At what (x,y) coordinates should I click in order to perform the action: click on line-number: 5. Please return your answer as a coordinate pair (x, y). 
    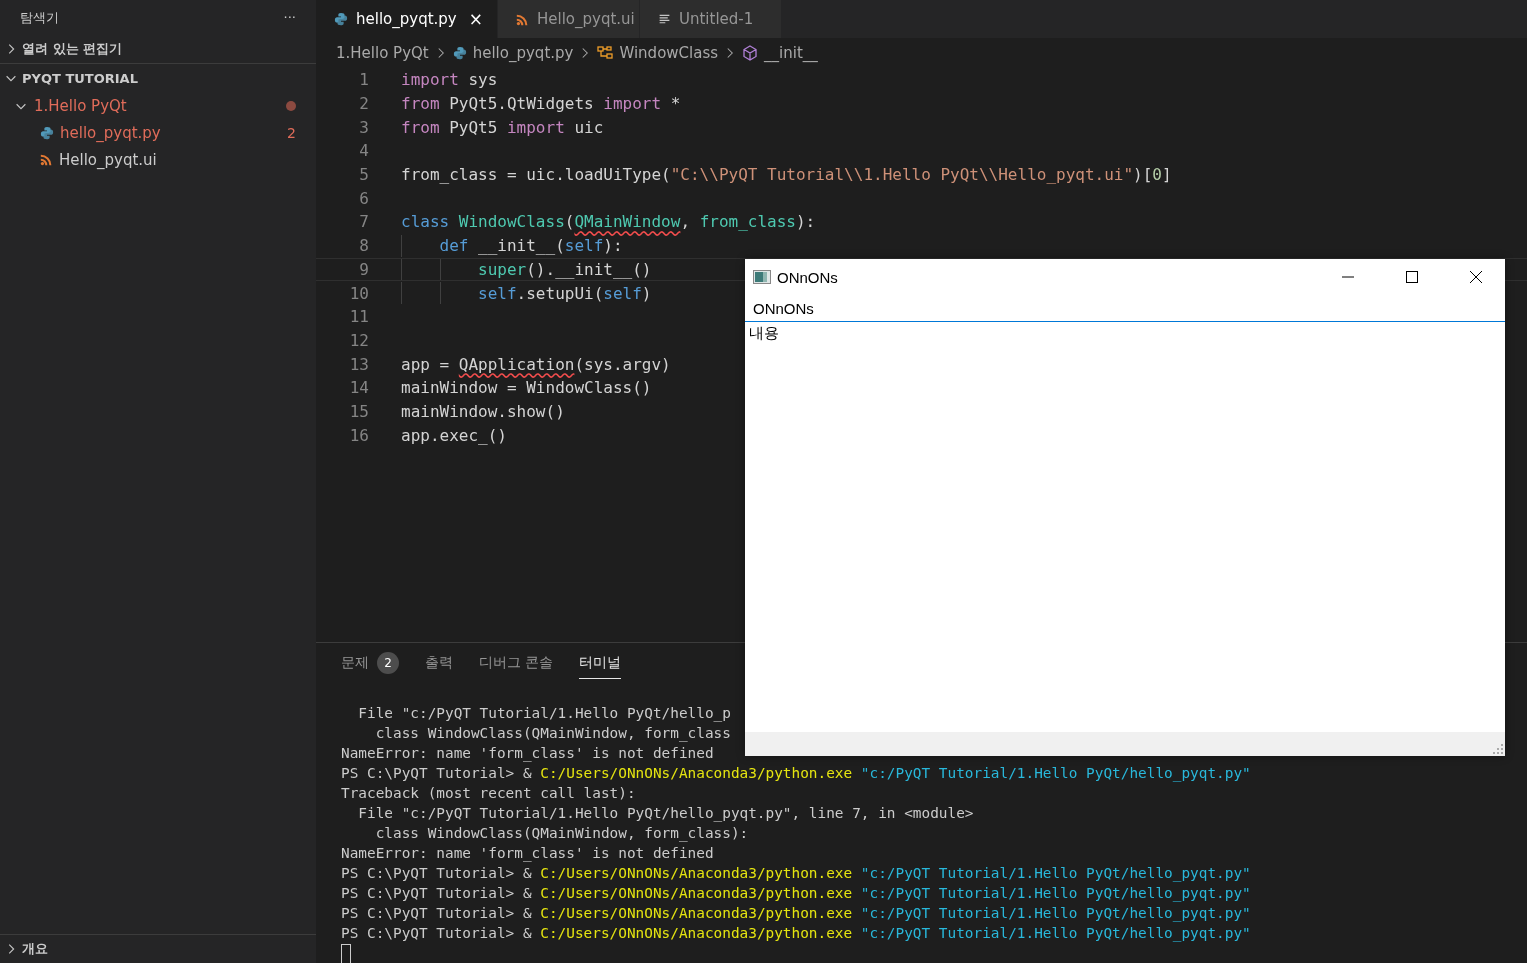
    Looking at the image, I should click on (364, 175).